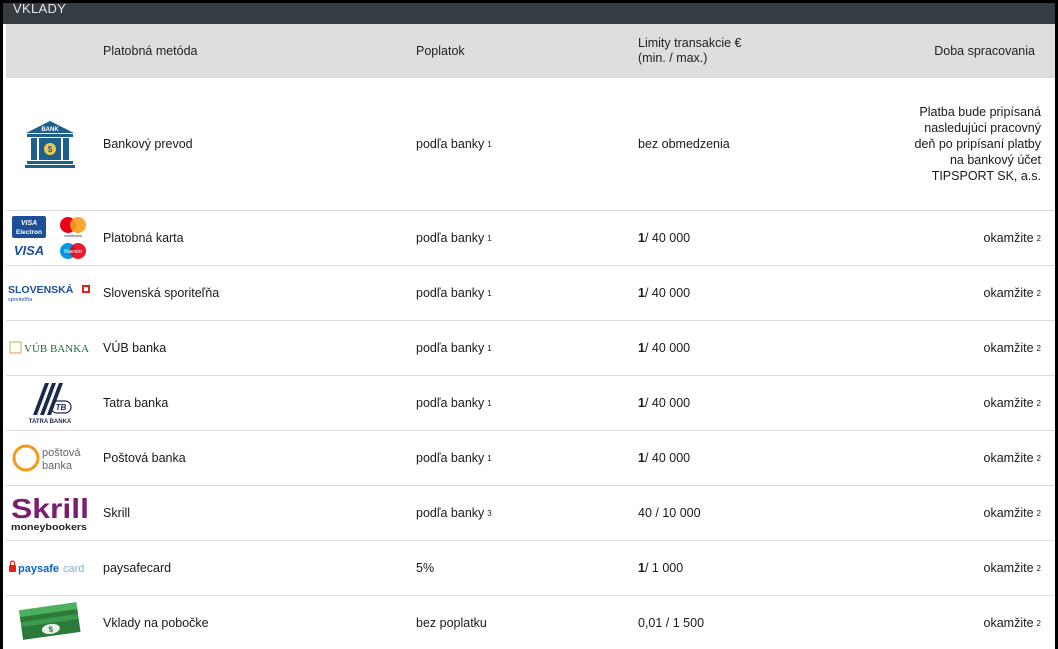 The image size is (1058, 649). I want to click on method-name: VÚB banka, so click(135, 348).